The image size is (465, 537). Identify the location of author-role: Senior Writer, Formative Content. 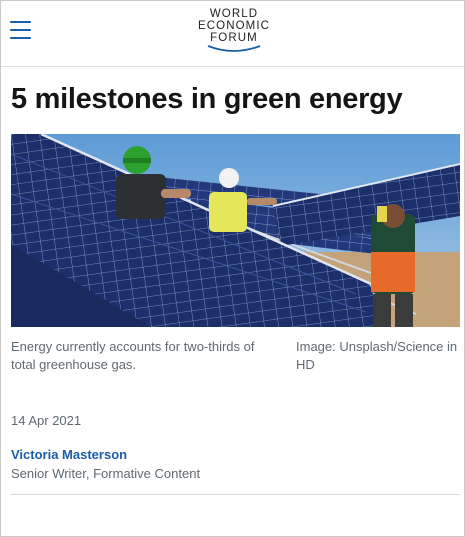
(106, 473).